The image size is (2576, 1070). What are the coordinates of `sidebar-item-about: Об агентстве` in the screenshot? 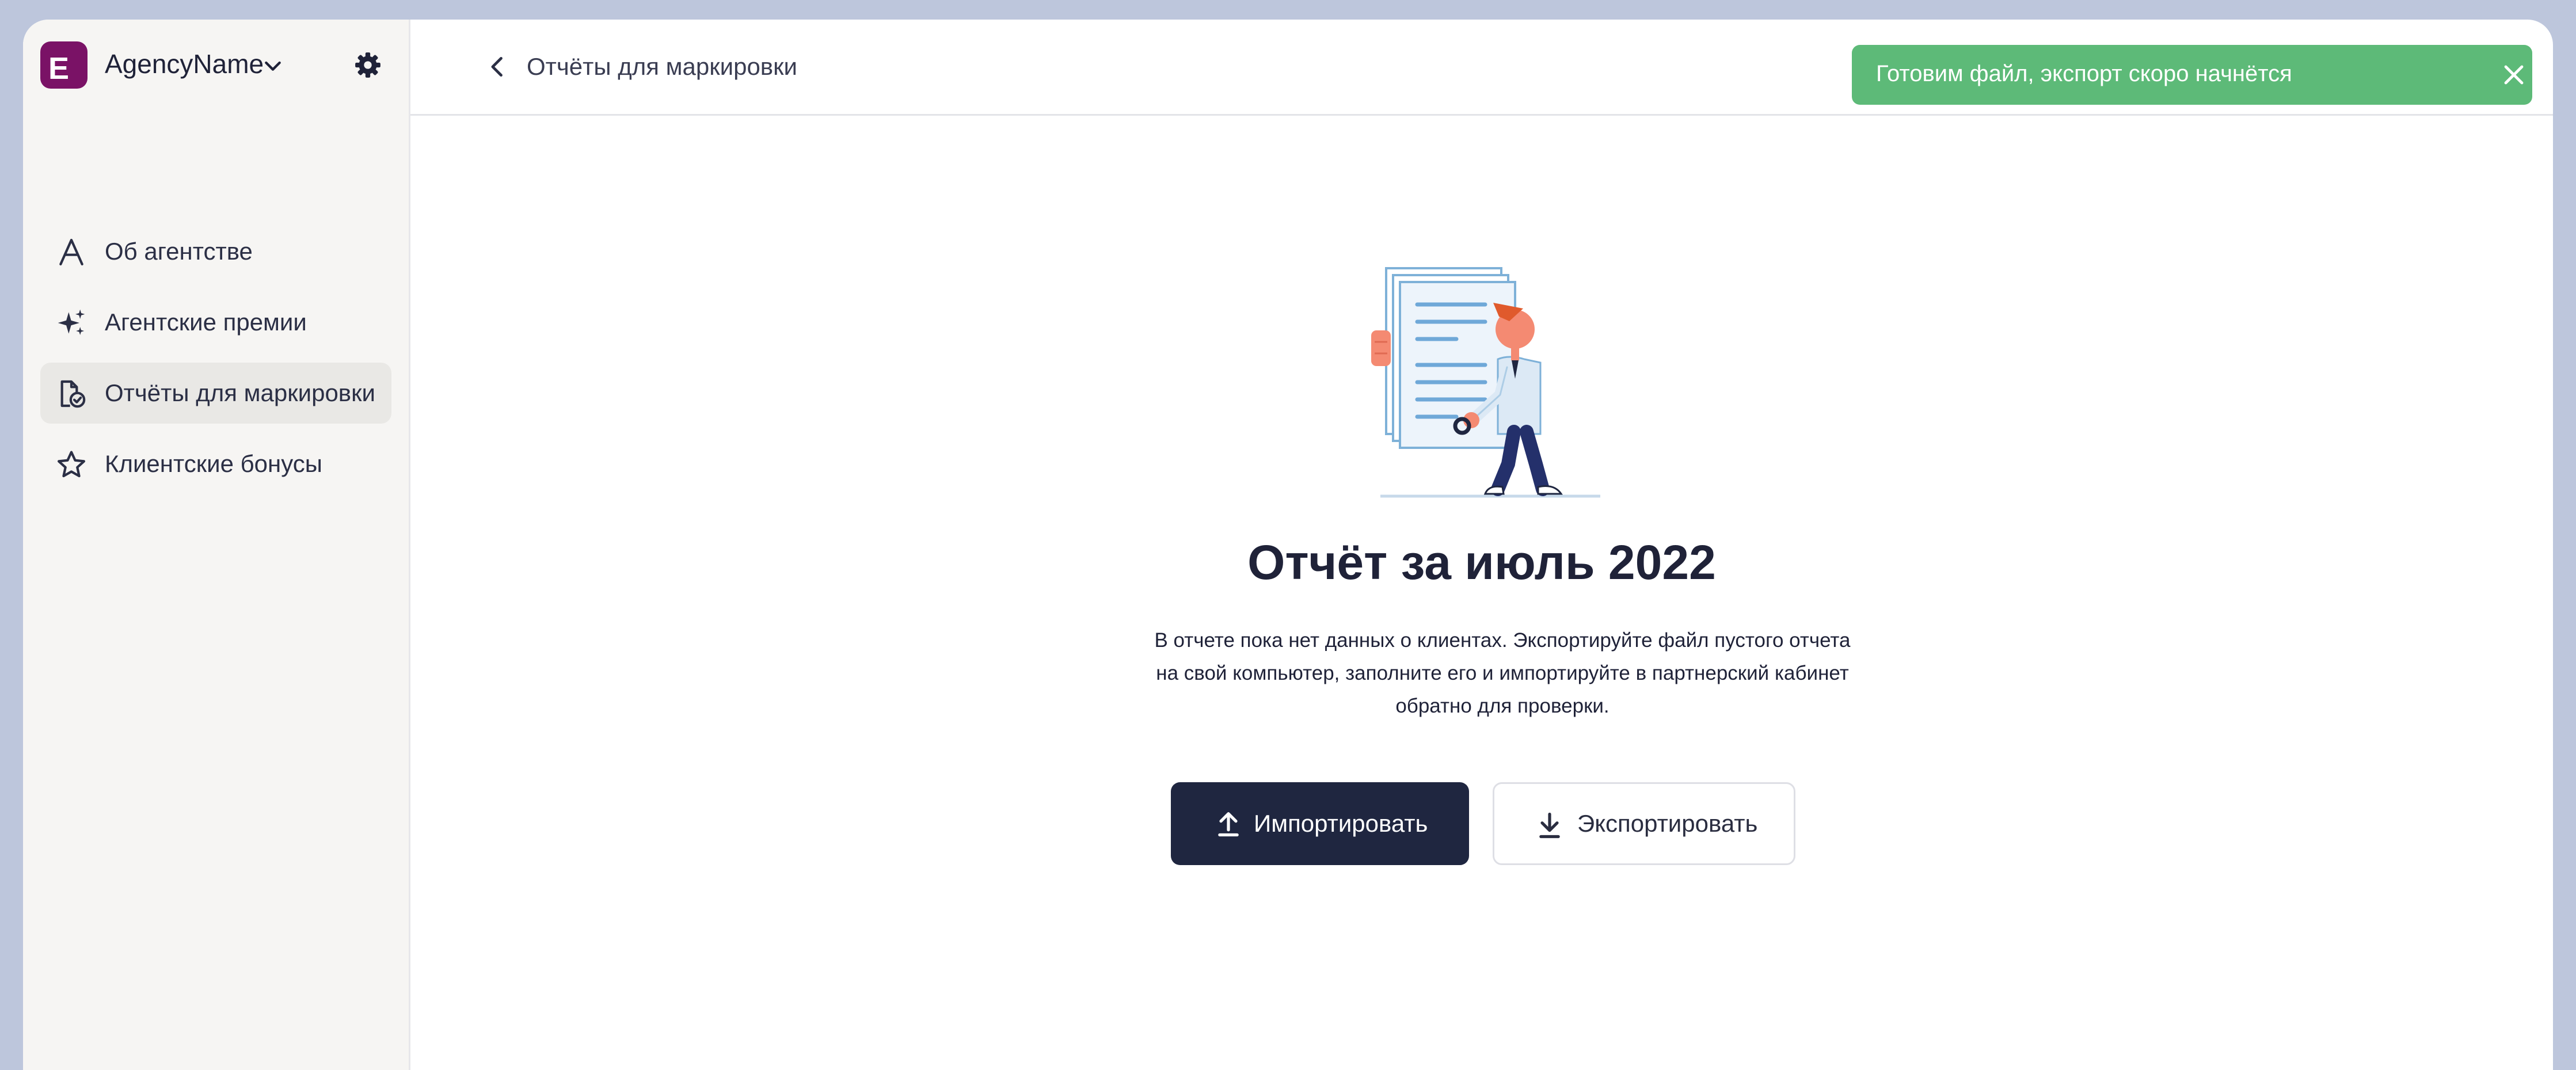 It's located at (215, 251).